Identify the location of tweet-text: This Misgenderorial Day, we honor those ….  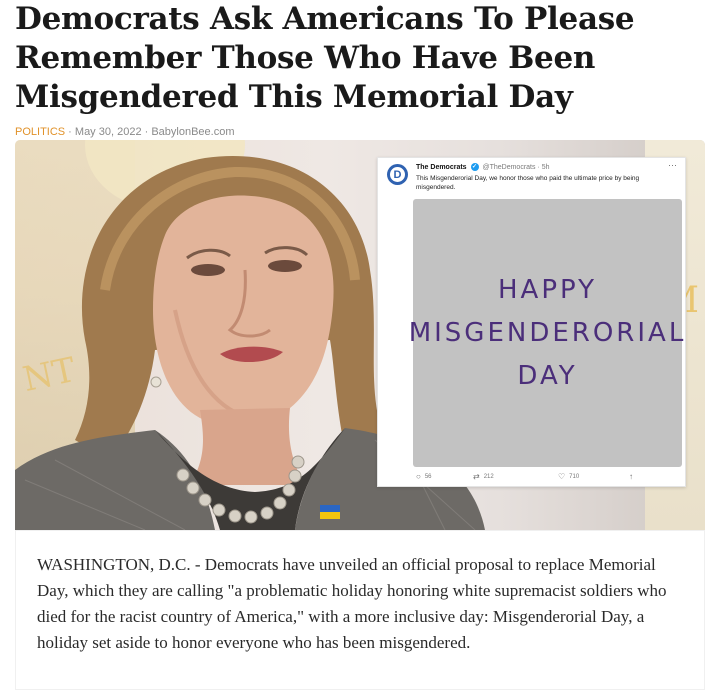
(528, 183).